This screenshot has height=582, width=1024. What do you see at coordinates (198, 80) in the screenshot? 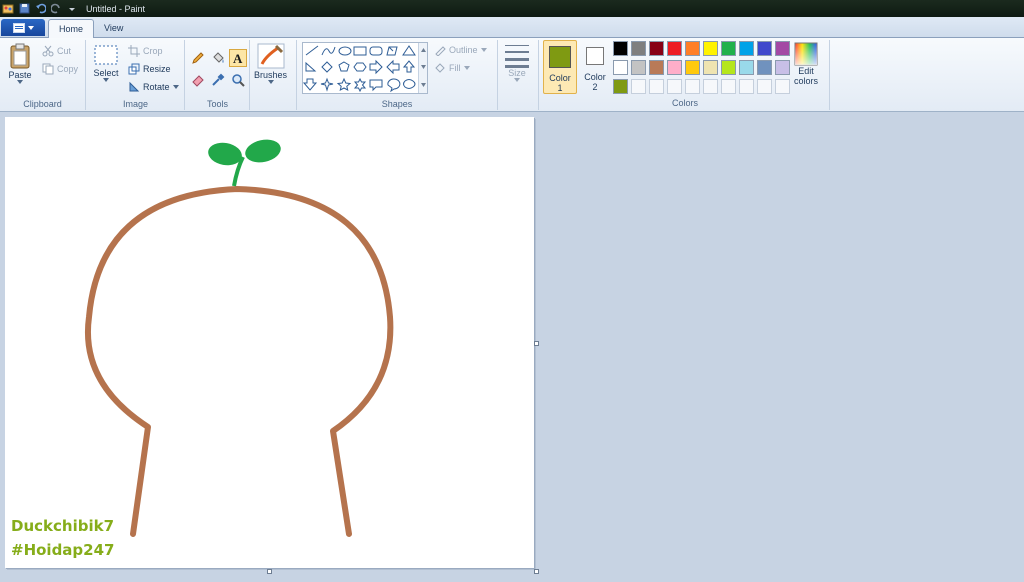
I see `eraser-tool` at bounding box center [198, 80].